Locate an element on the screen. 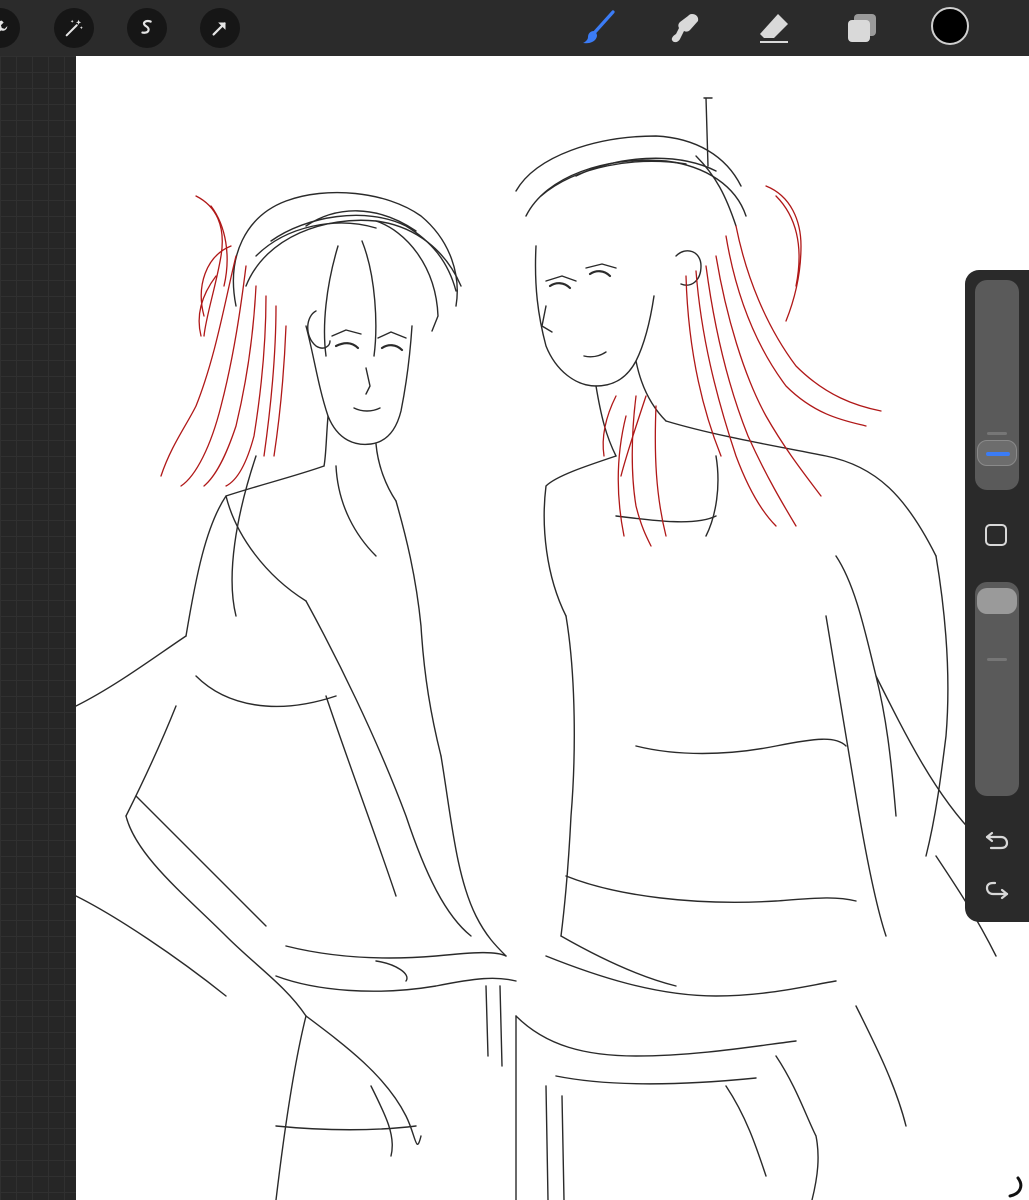 The height and width of the screenshot is (1200, 1029). workspace-background is located at coordinates (38, 628).